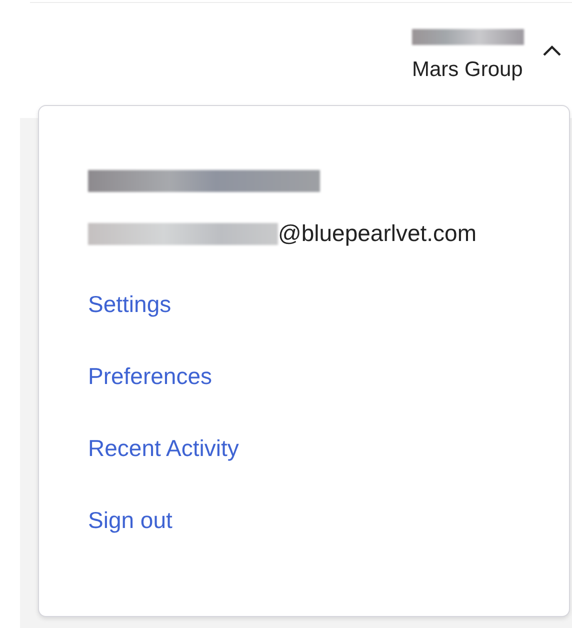 This screenshot has height=628, width=572. What do you see at coordinates (150, 376) in the screenshot?
I see `menu-link: Preferences` at bounding box center [150, 376].